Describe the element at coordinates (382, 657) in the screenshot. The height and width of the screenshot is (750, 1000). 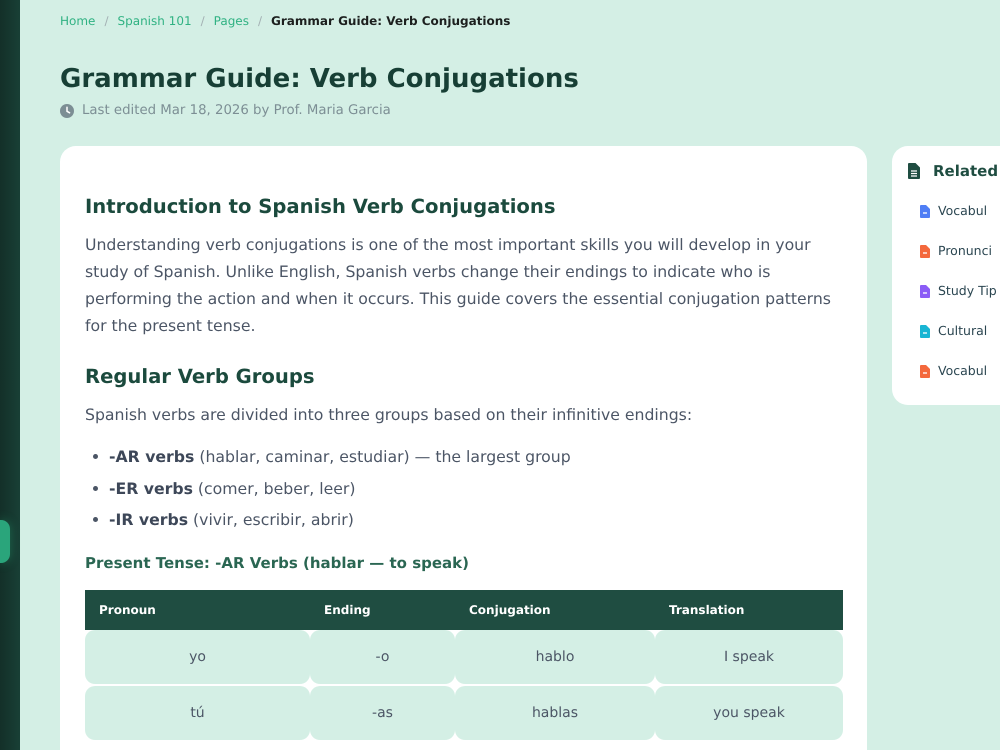
I see `table-cell: -o` at that location.